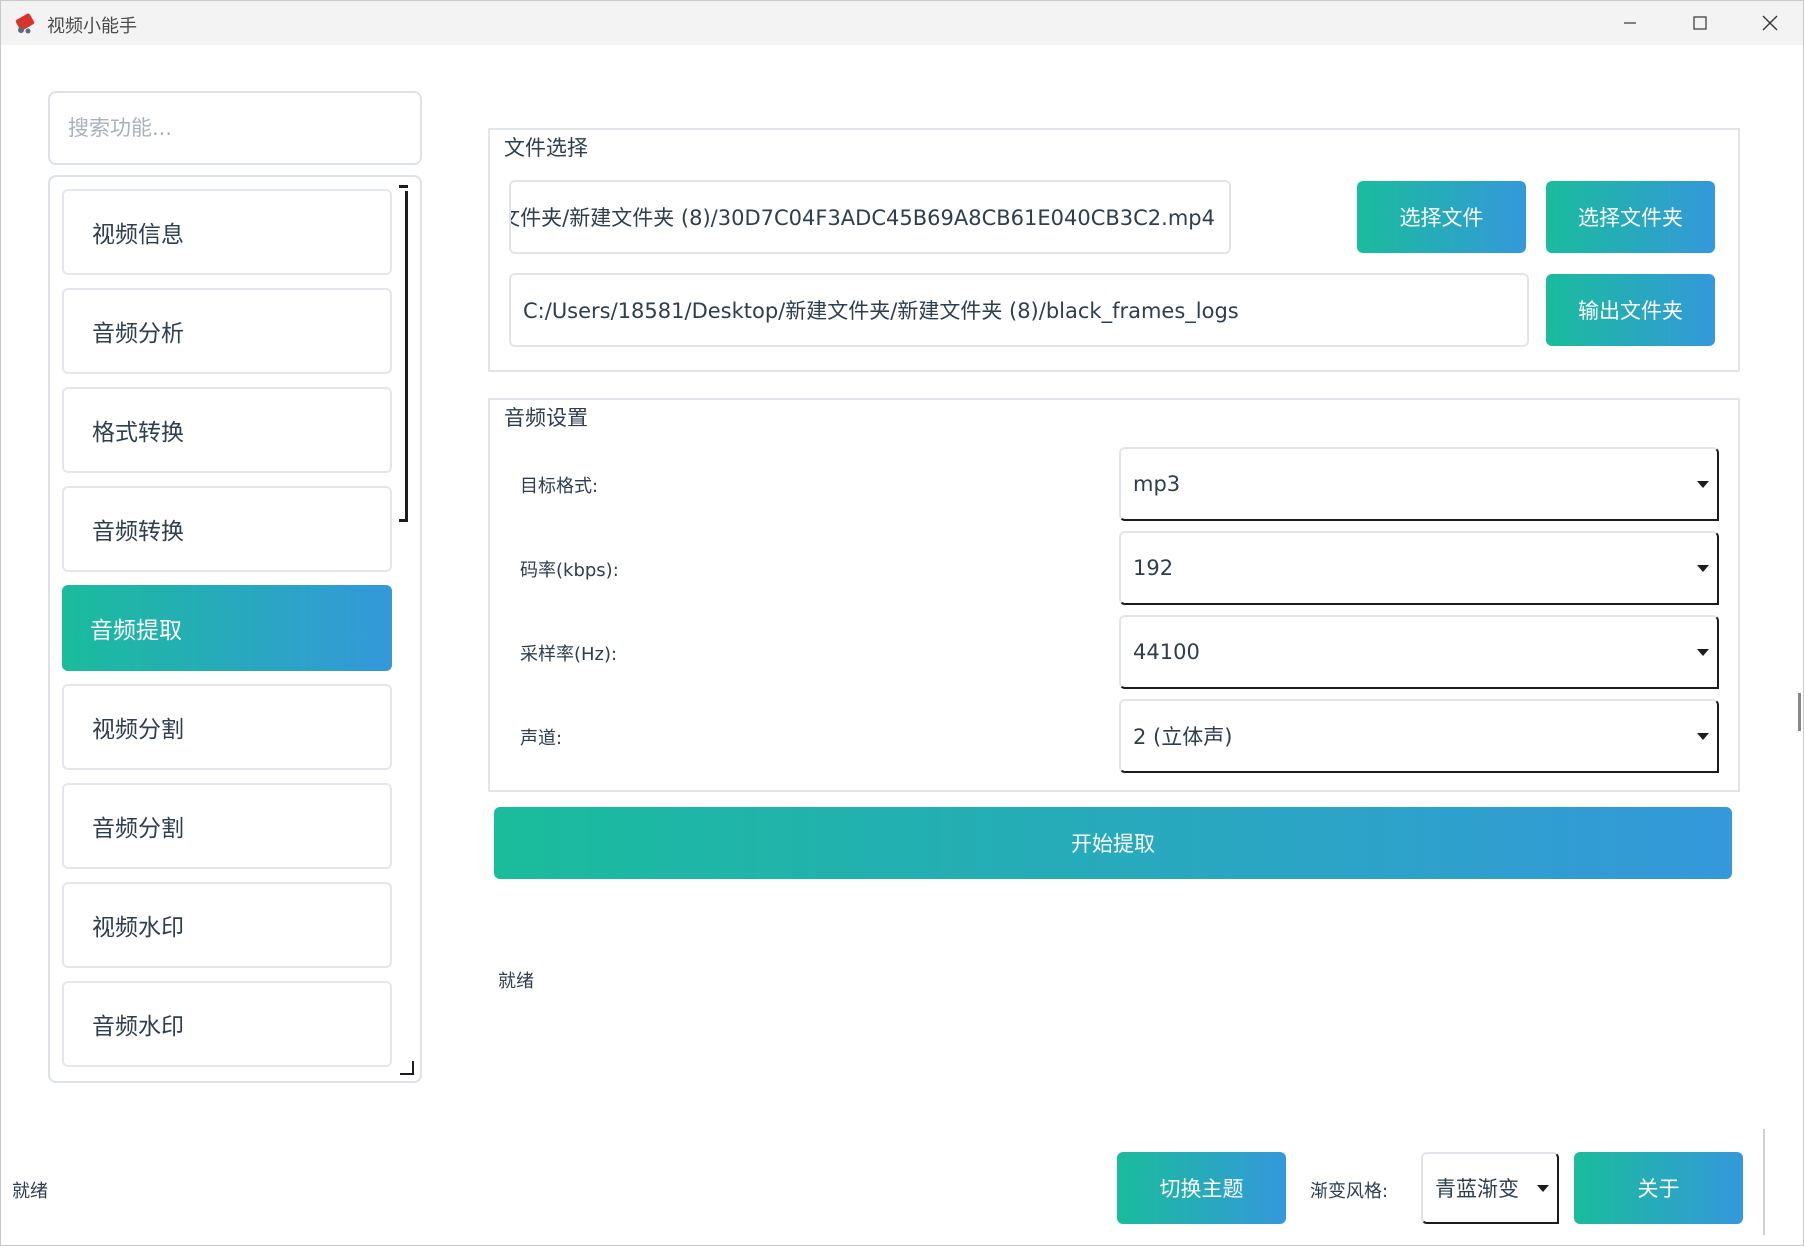  What do you see at coordinates (541, 738) in the screenshot?
I see `channels-label: 声道:` at bounding box center [541, 738].